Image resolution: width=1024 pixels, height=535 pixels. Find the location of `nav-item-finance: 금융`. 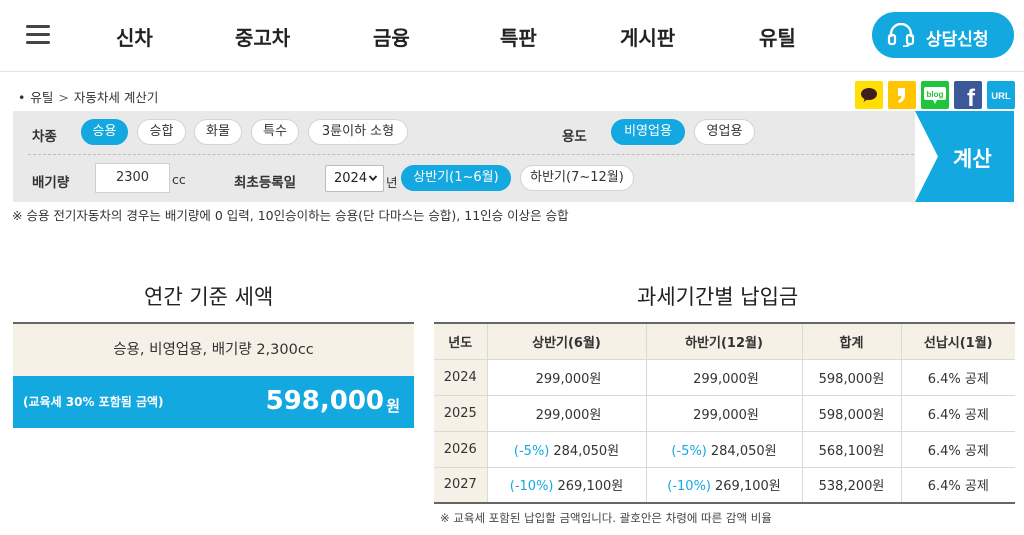

nav-item-finance: 금융 is located at coordinates (391, 36).